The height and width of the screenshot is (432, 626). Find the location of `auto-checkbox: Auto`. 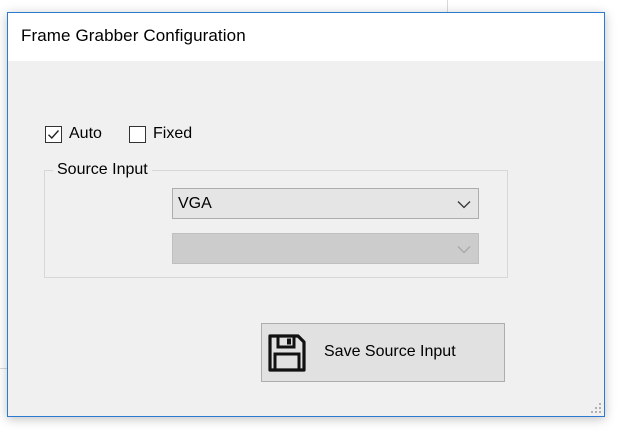

auto-checkbox: Auto is located at coordinates (73, 134).